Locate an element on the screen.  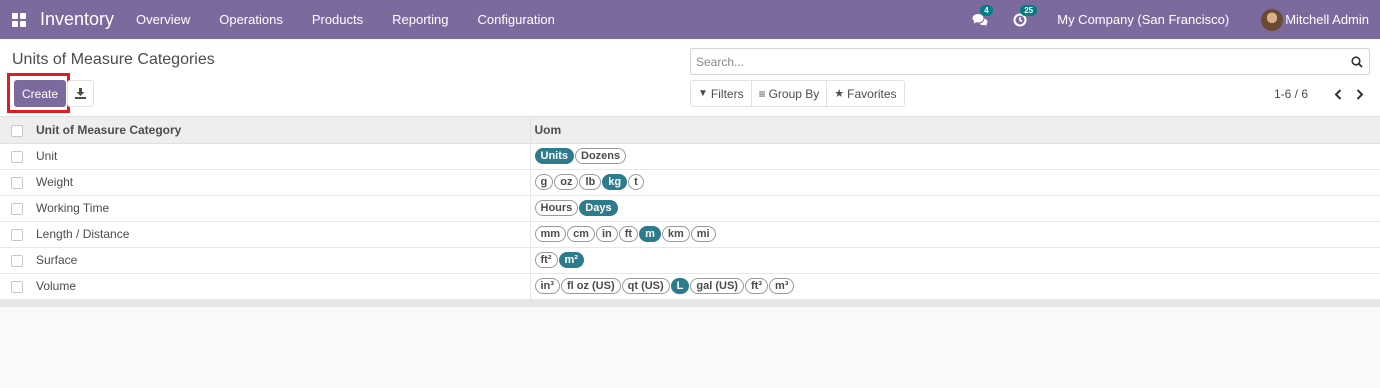
messages-icon: 4 is located at coordinates (982, 16).